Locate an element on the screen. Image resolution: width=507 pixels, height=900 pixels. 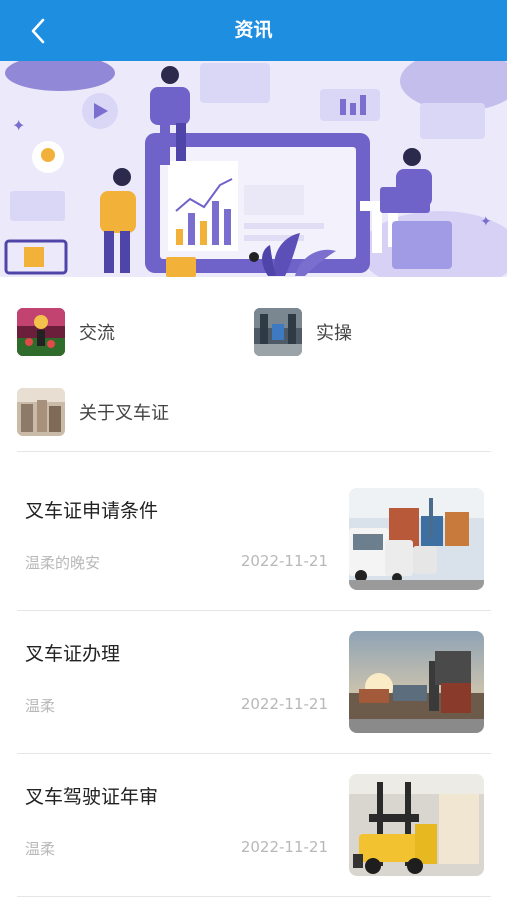
article-title: 叉车驾驶证年审 is located at coordinates (92, 797).